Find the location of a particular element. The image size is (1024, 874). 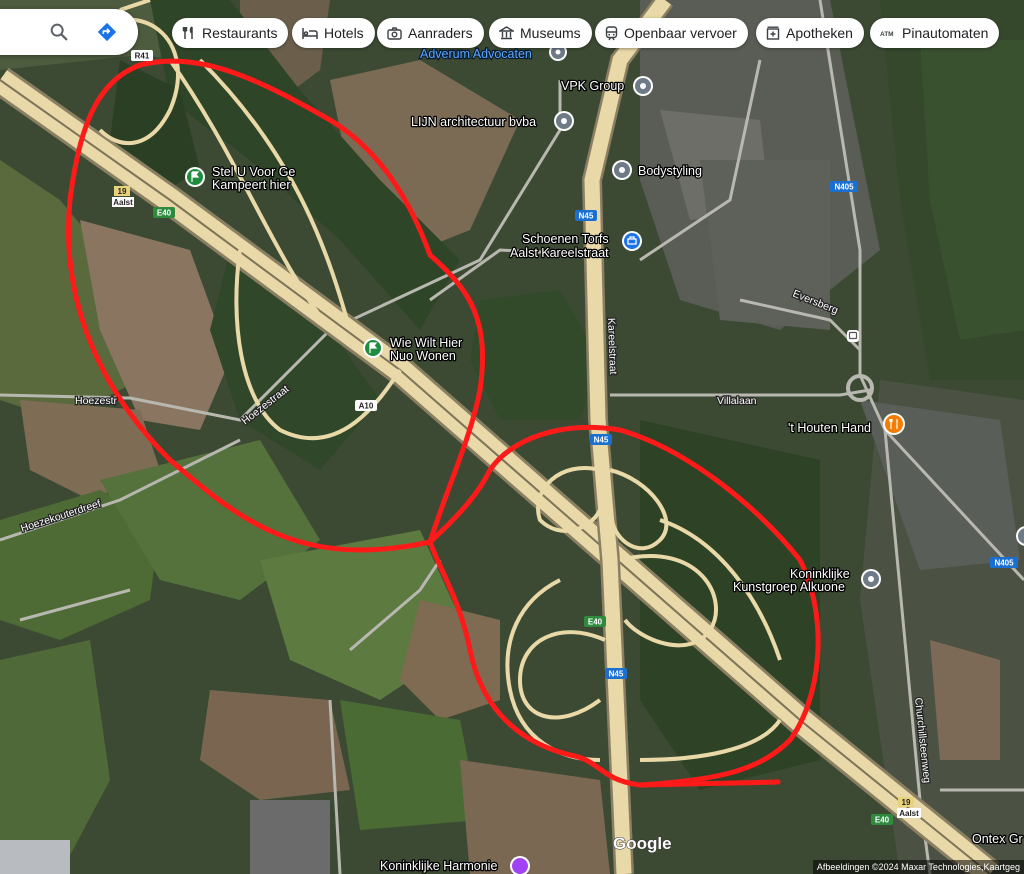

chip-apotheken: Apotheken is located at coordinates (810, 33).